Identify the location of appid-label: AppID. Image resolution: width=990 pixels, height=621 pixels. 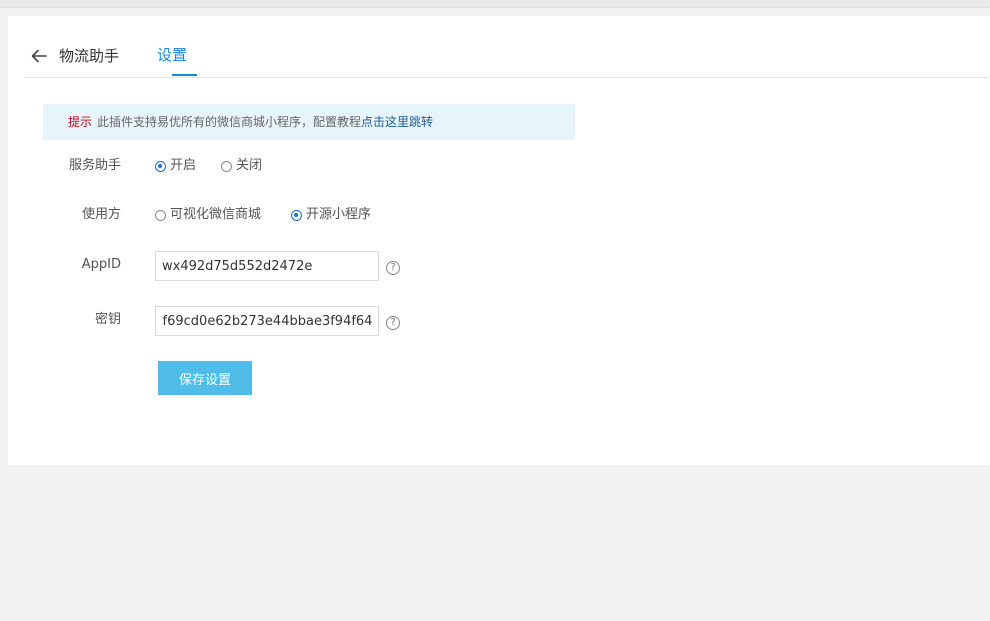
(101, 264).